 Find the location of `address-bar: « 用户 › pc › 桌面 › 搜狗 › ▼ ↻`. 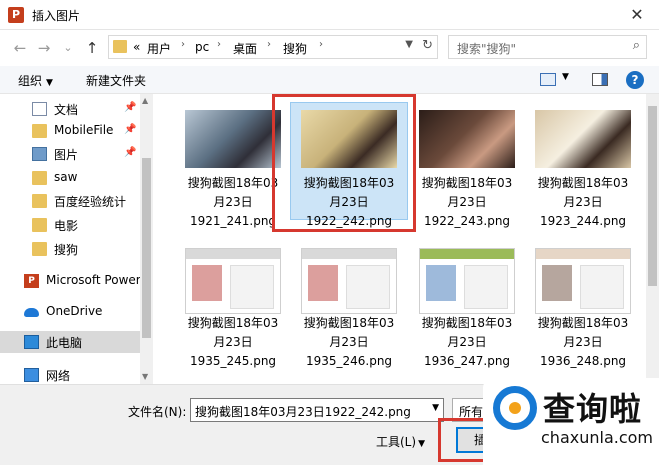

address-bar: « 用户 › pc › 桌面 › 搜狗 › ▼ ↻ is located at coordinates (273, 47).